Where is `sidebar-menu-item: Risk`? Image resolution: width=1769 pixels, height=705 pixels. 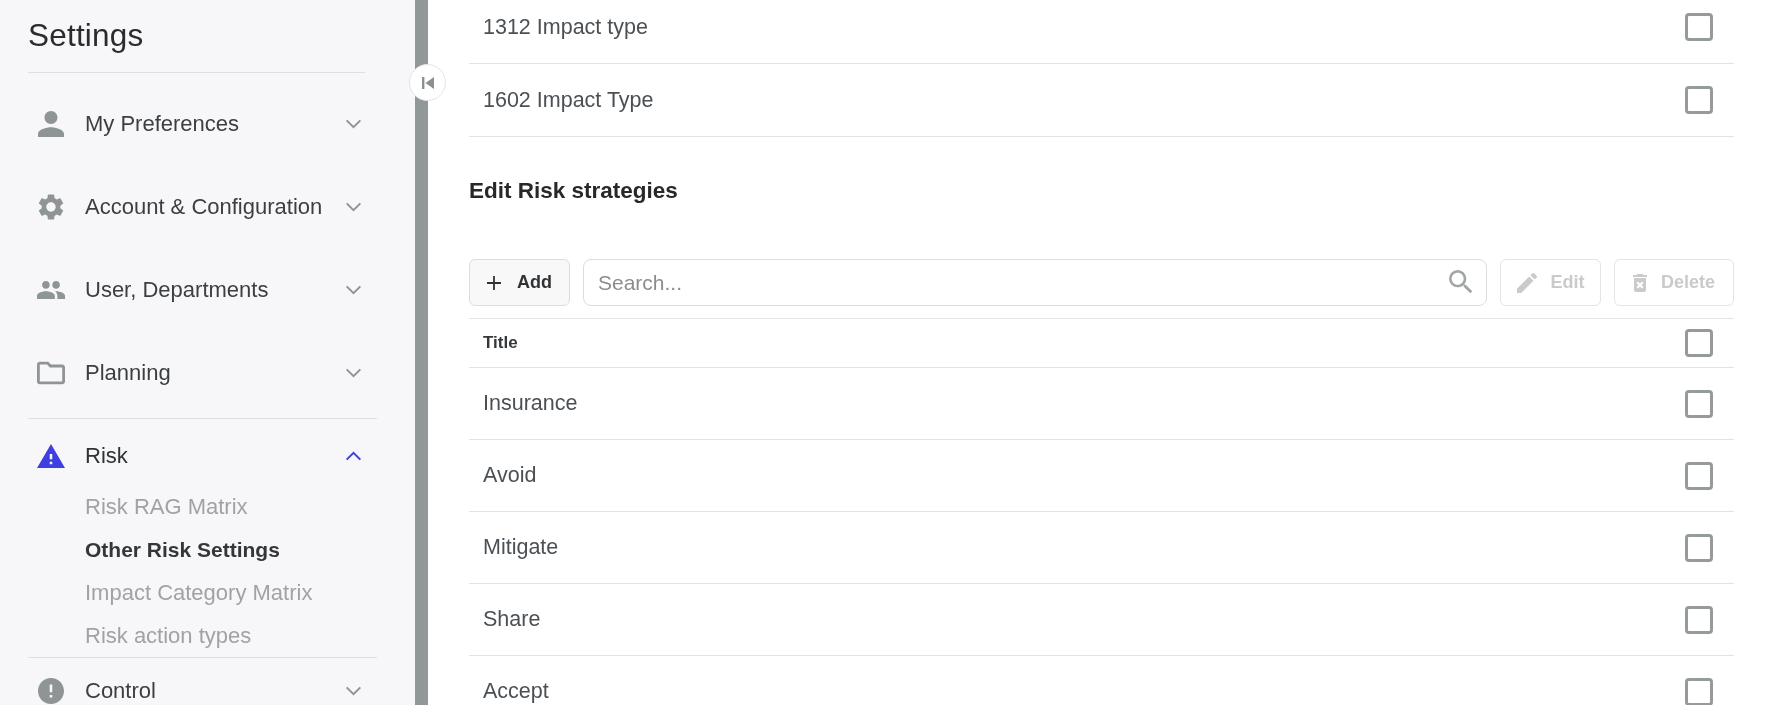 sidebar-menu-item: Risk is located at coordinates (195, 456).